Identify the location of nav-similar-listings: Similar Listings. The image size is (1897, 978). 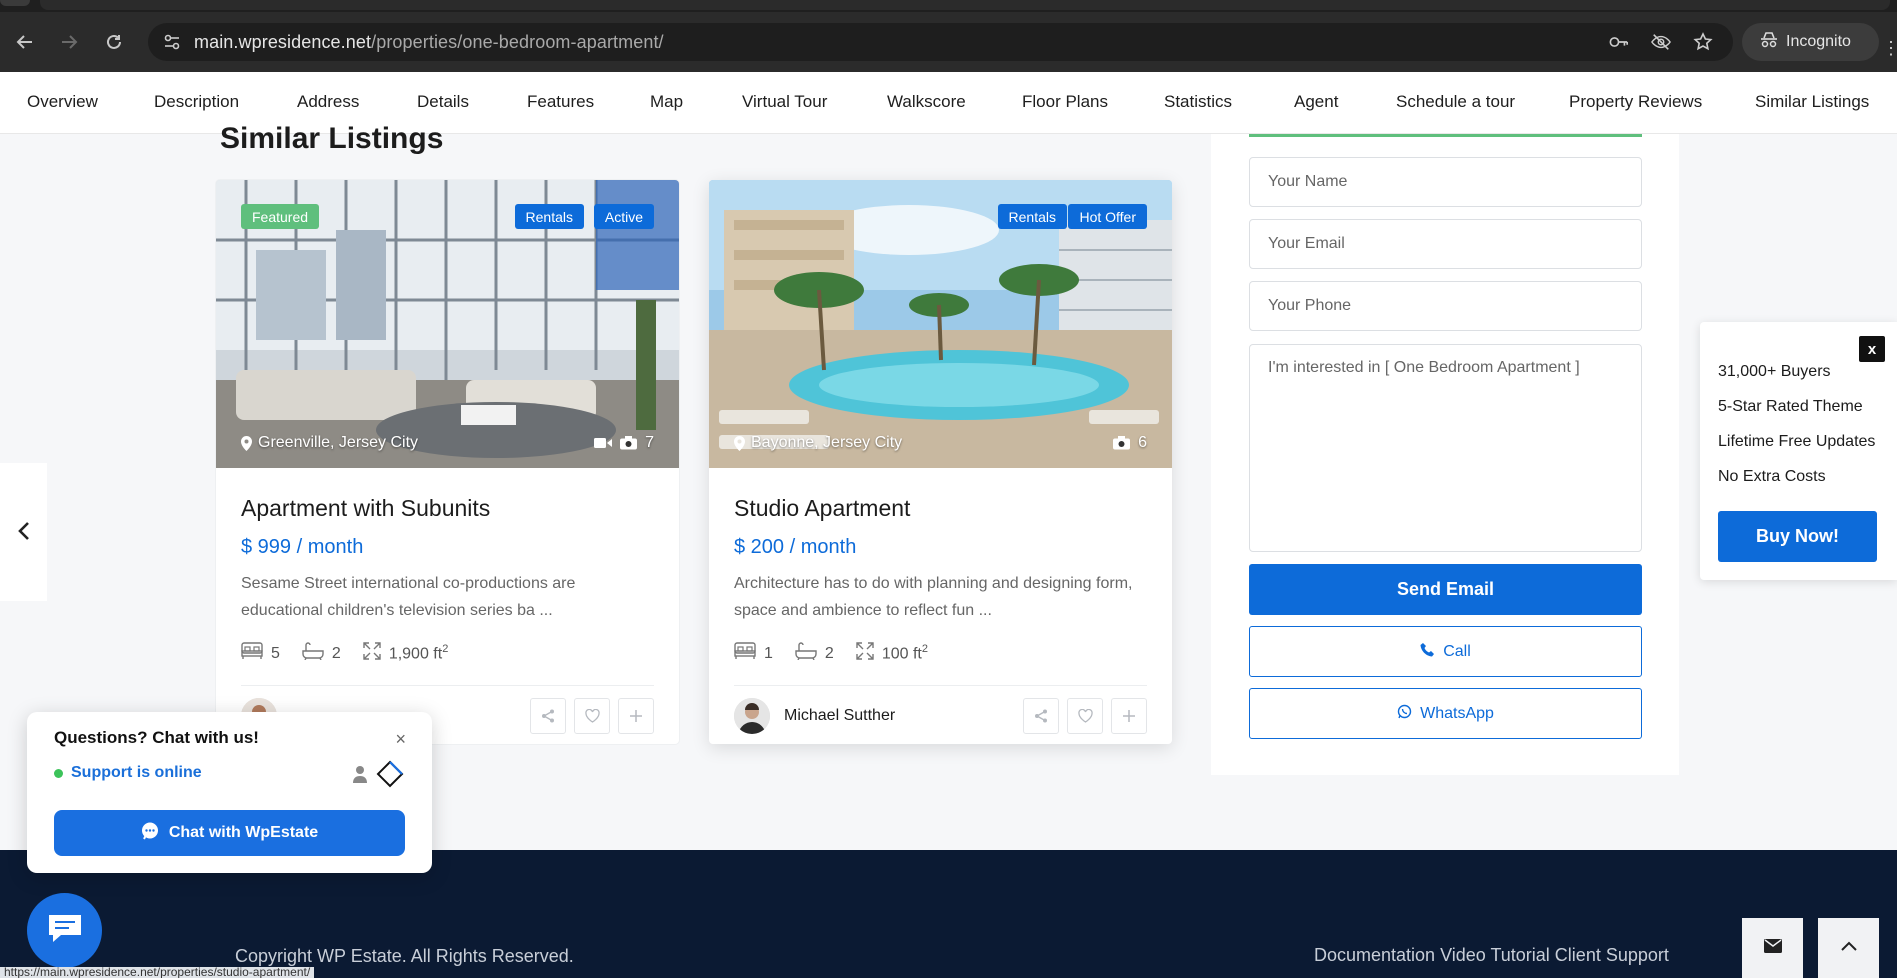
(1812, 102).